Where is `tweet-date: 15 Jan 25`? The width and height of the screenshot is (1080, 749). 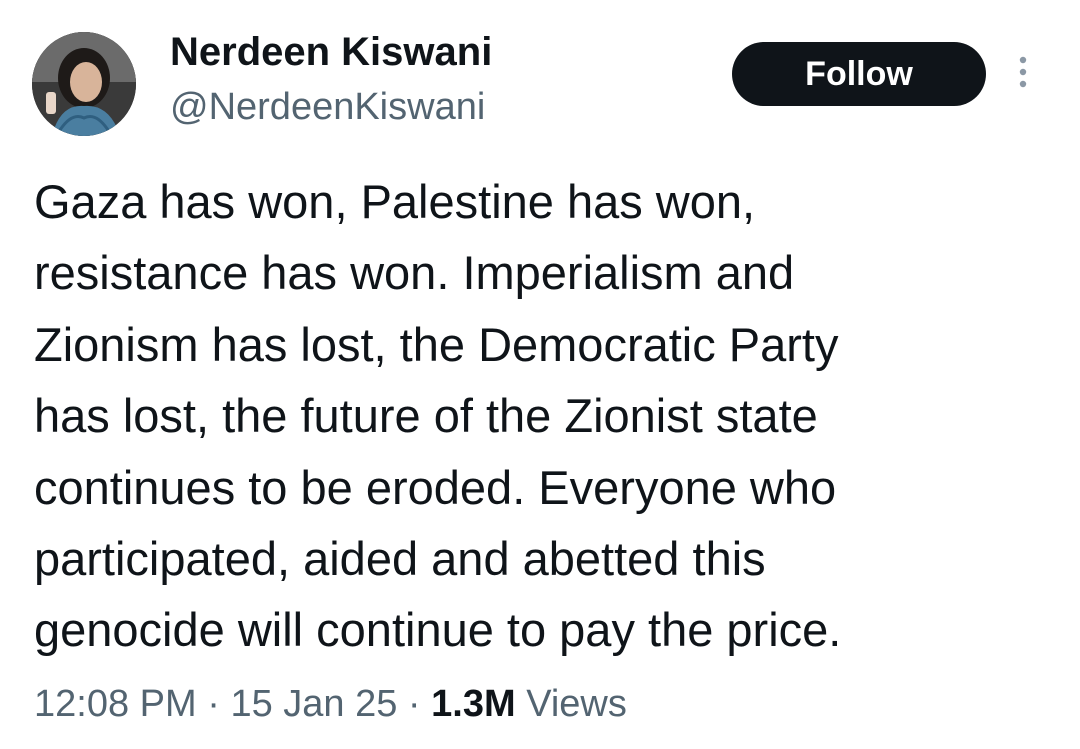
tweet-date: 15 Jan 25 is located at coordinates (313, 704).